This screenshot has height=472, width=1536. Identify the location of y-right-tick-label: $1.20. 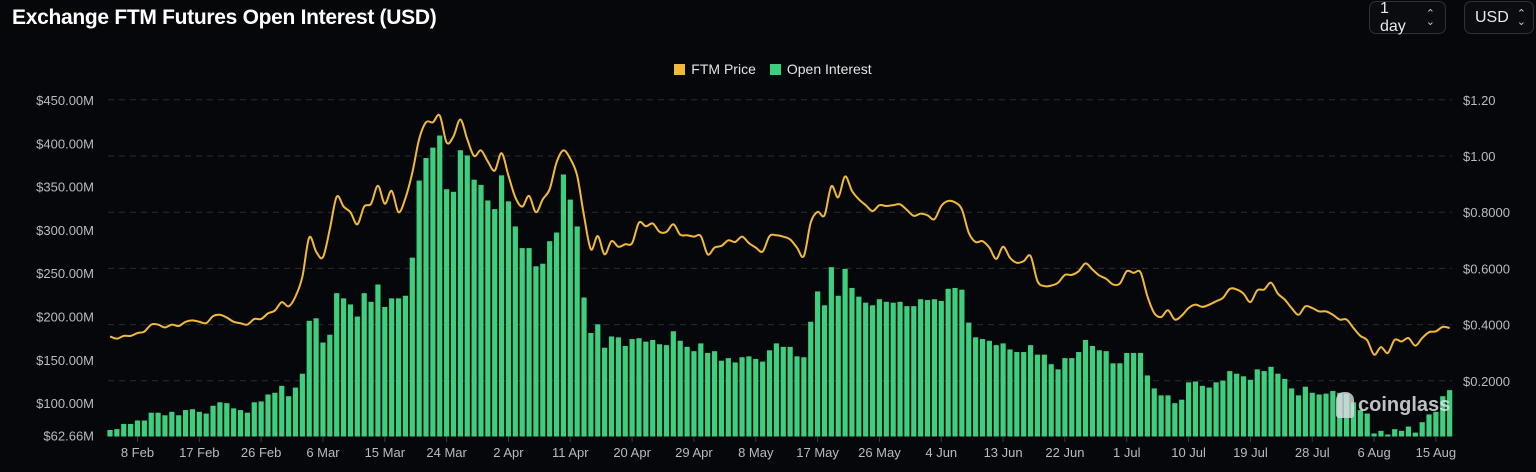
(1479, 100).